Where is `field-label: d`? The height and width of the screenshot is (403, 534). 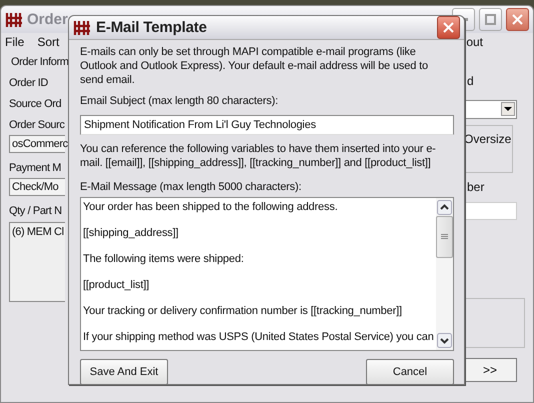 field-label: d is located at coordinates (470, 81).